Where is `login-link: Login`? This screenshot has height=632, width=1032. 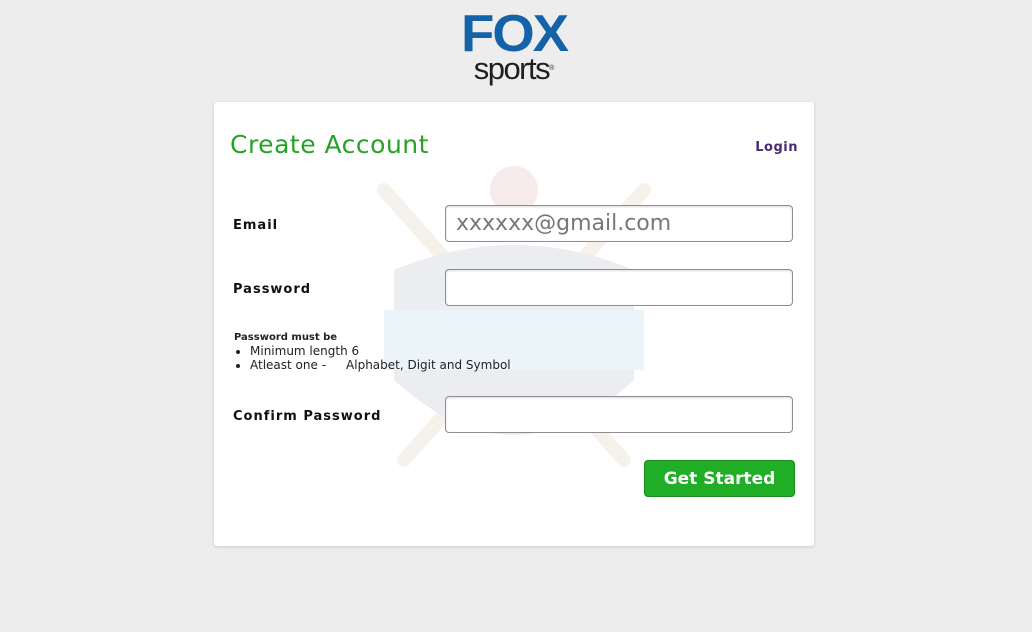 login-link: Login is located at coordinates (776, 147).